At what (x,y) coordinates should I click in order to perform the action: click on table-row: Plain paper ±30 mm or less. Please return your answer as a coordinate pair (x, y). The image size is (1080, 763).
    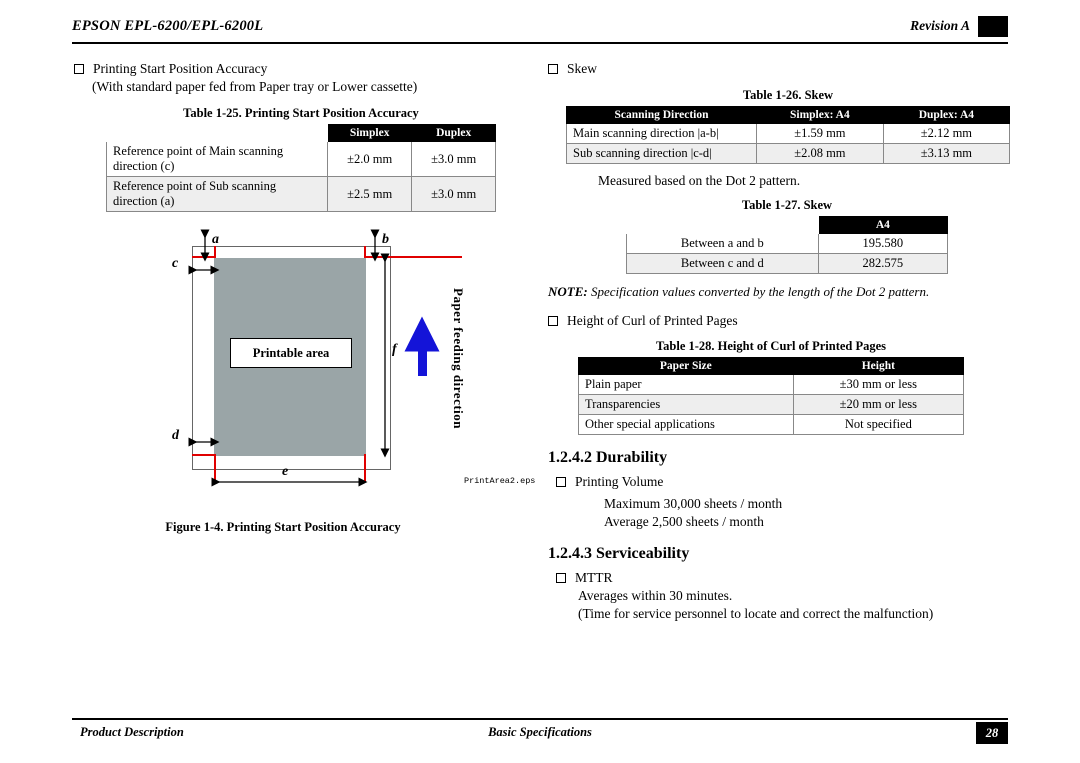
    Looking at the image, I should click on (771, 384).